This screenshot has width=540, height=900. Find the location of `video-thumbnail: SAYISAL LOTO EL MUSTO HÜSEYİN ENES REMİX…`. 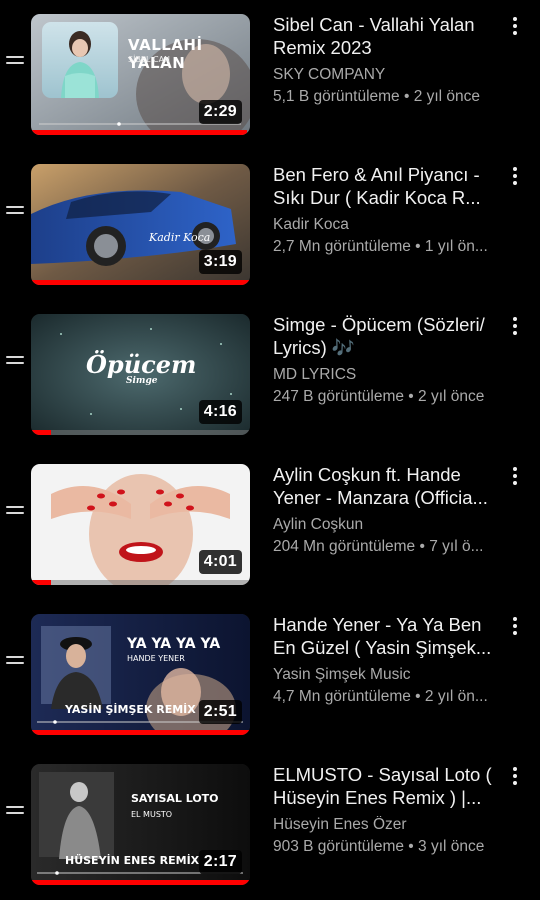

video-thumbnail: SAYISAL LOTO EL MUSTO HÜSEYİN ENES REMİX… is located at coordinates (140, 824).